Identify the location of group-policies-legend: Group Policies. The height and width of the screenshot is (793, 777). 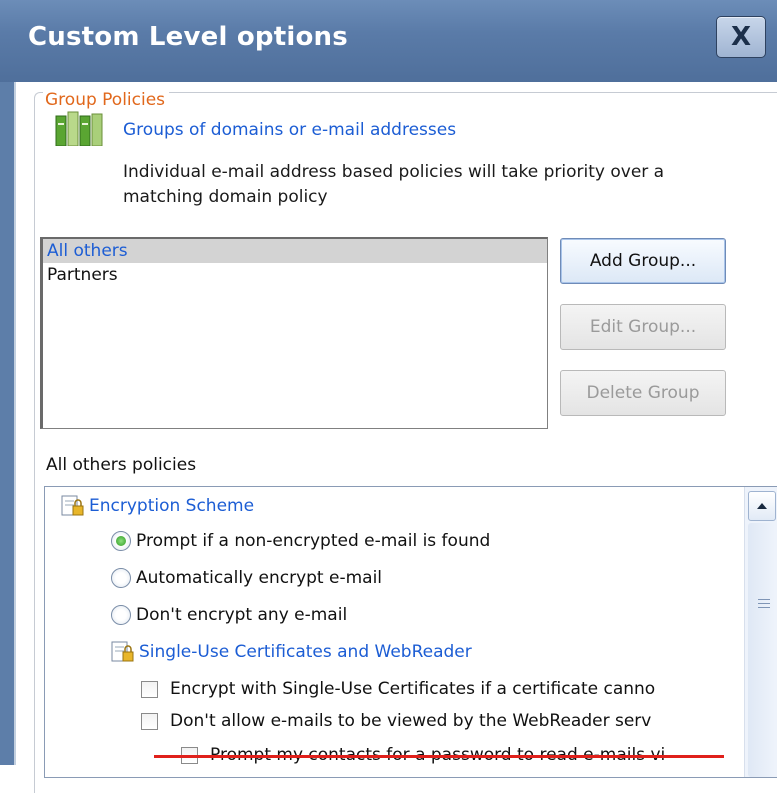
(106, 100).